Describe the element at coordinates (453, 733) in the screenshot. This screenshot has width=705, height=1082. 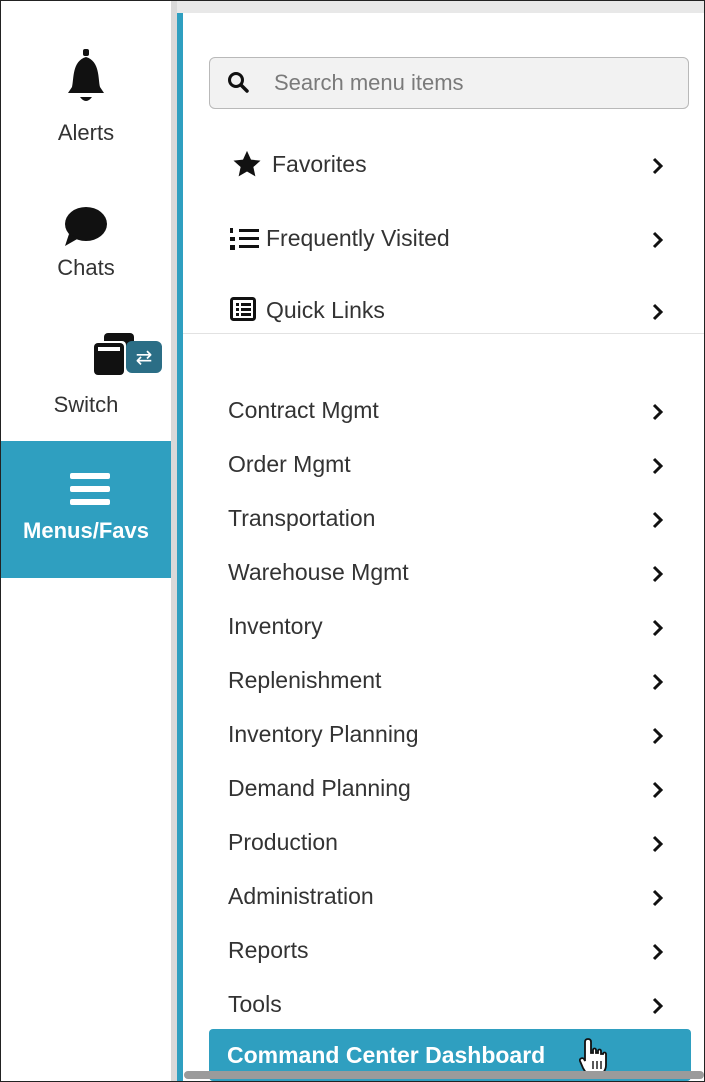
I see `menu-item: Inventory Planning` at that location.